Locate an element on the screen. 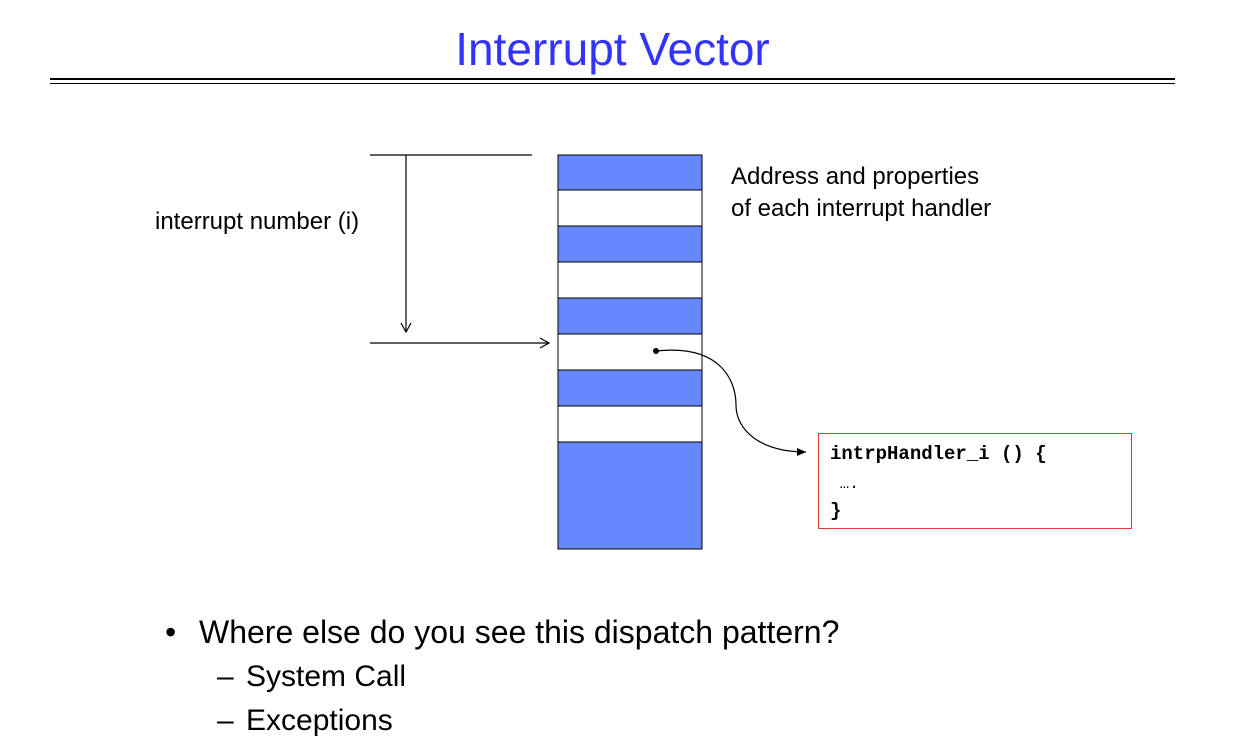 Image resolution: width=1253 pixels, height=754 pixels. sub-bullet-text: Exceptions is located at coordinates (319, 720).